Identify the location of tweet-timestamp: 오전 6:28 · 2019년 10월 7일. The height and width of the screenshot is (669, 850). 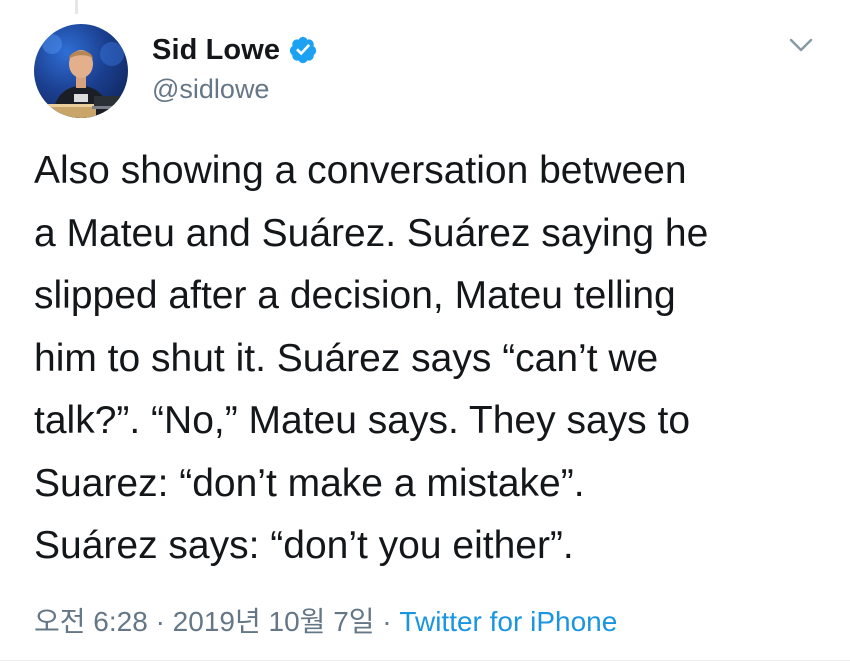
(204, 621).